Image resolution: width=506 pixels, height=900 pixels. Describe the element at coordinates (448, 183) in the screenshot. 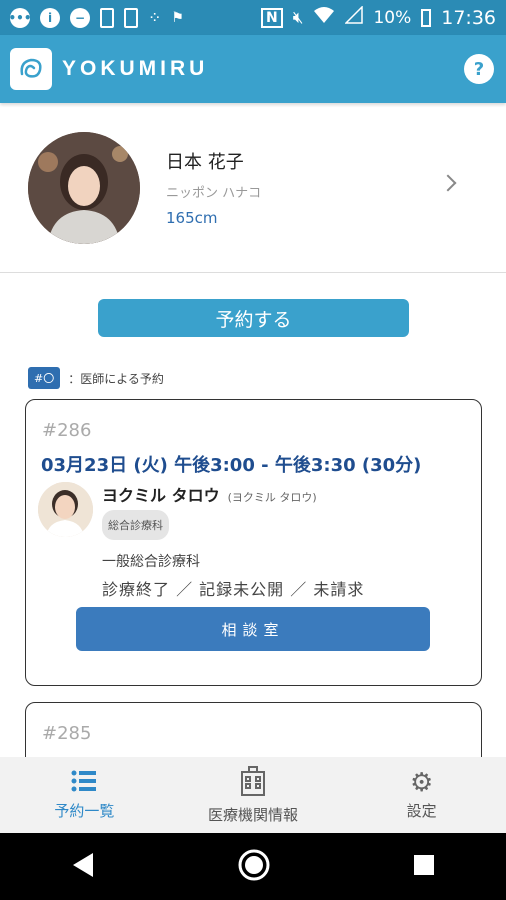

I see `chevron-right-icon` at that location.